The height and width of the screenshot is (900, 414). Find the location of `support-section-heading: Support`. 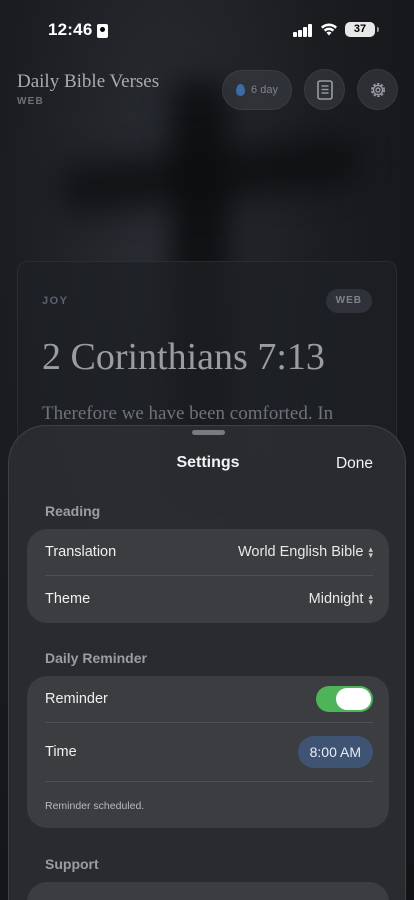

support-section-heading: Support is located at coordinates (72, 864).